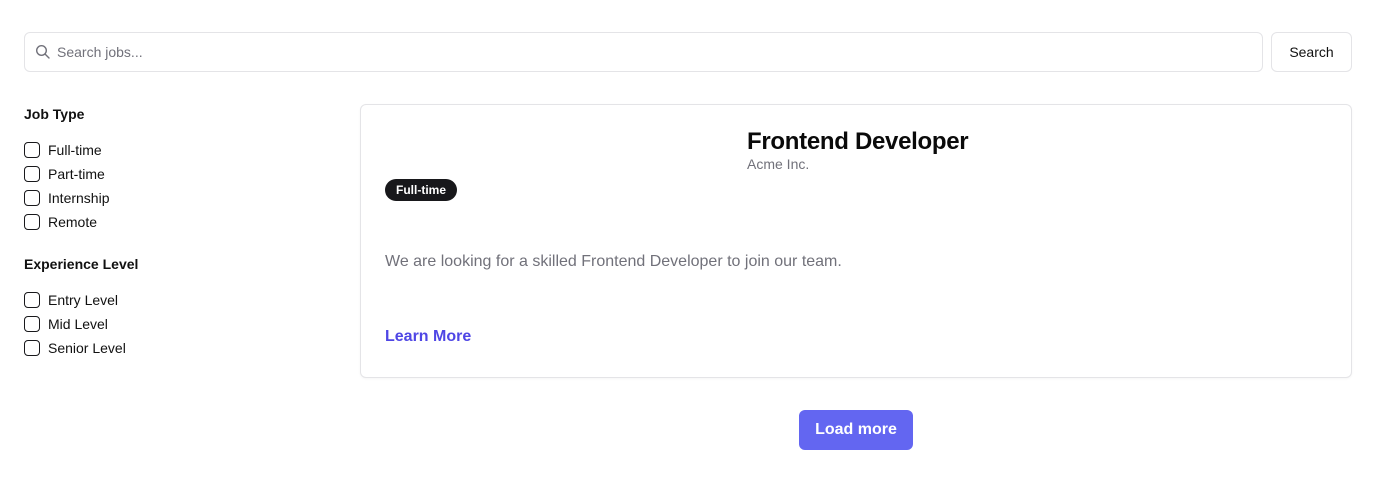 This screenshot has width=1376, height=482. Describe the element at coordinates (174, 198) in the screenshot. I see `filter-option-internship: Internship` at that location.